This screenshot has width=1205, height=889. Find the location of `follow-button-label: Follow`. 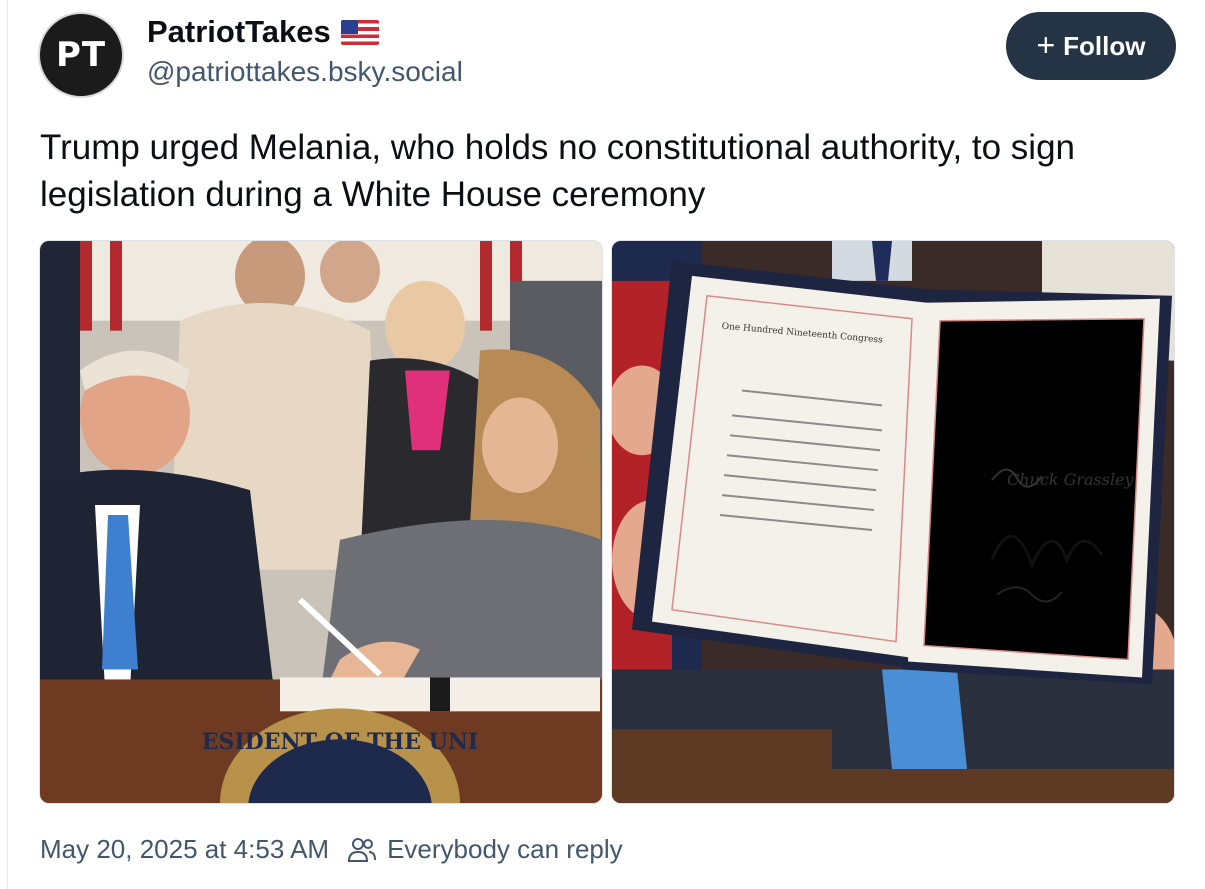

follow-button-label: Follow is located at coordinates (1104, 45).